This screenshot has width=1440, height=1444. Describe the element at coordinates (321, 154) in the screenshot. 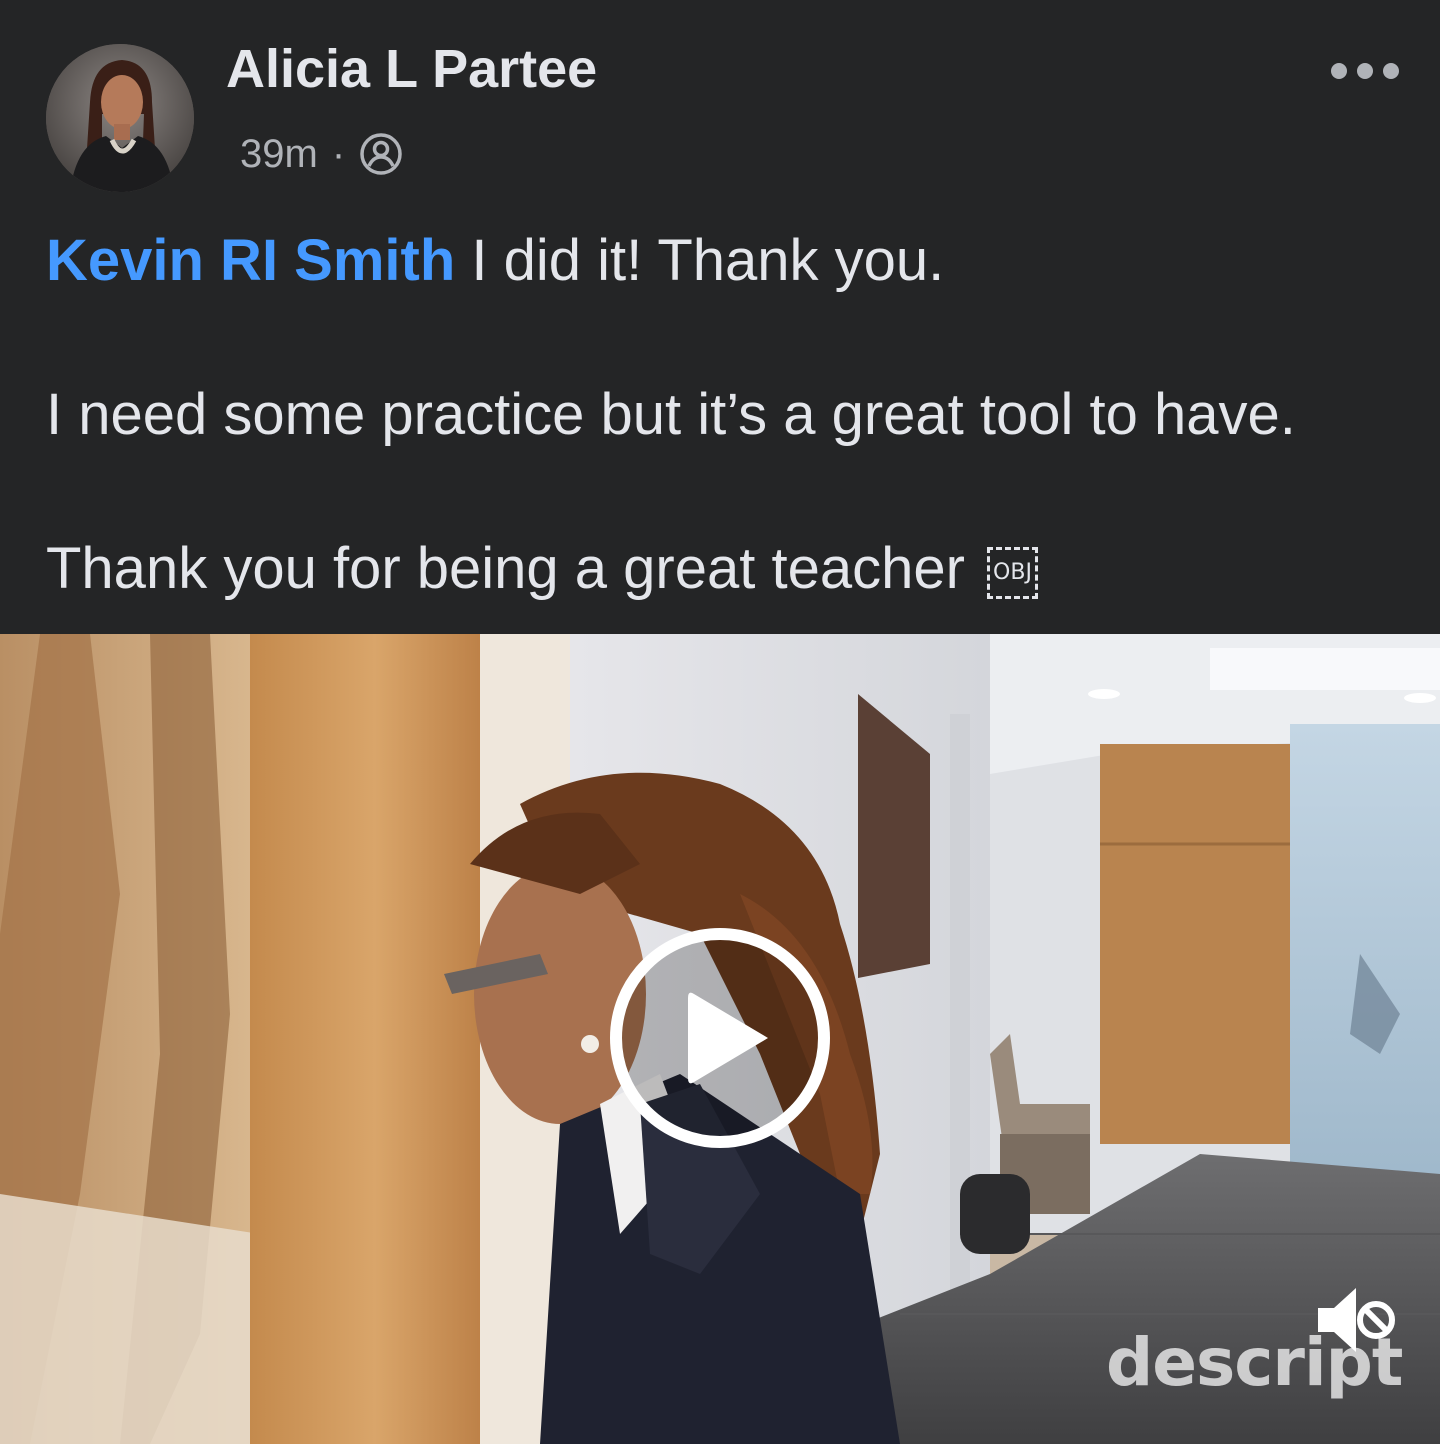

I see `post-meta: 39m ·` at that location.